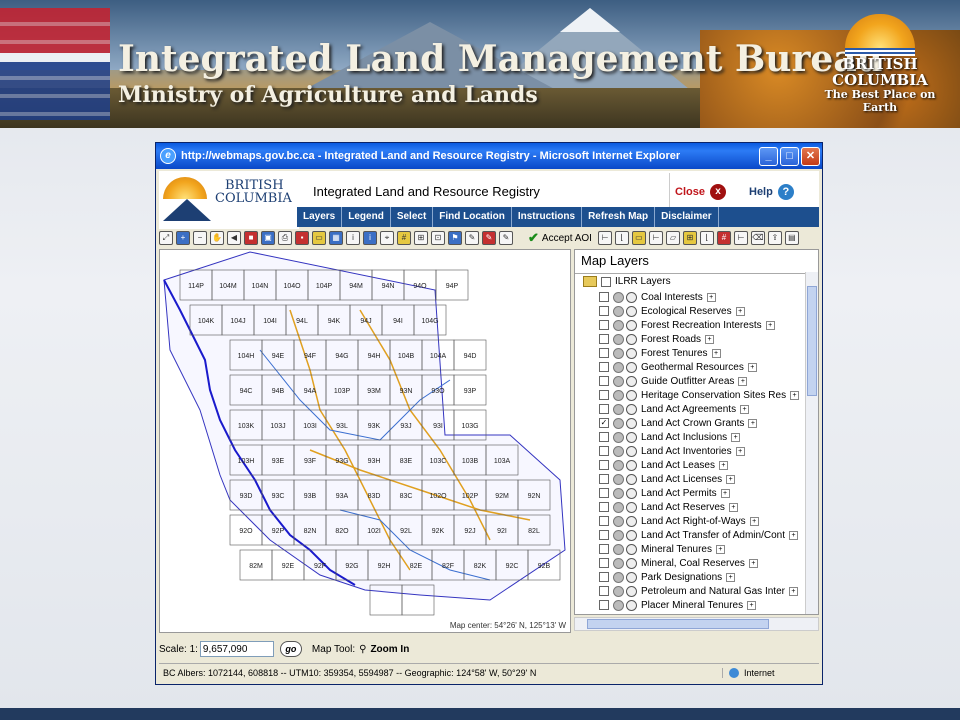 The image size is (960, 720). Describe the element at coordinates (336, 238) in the screenshot. I see `query-icon: ▦` at that location.